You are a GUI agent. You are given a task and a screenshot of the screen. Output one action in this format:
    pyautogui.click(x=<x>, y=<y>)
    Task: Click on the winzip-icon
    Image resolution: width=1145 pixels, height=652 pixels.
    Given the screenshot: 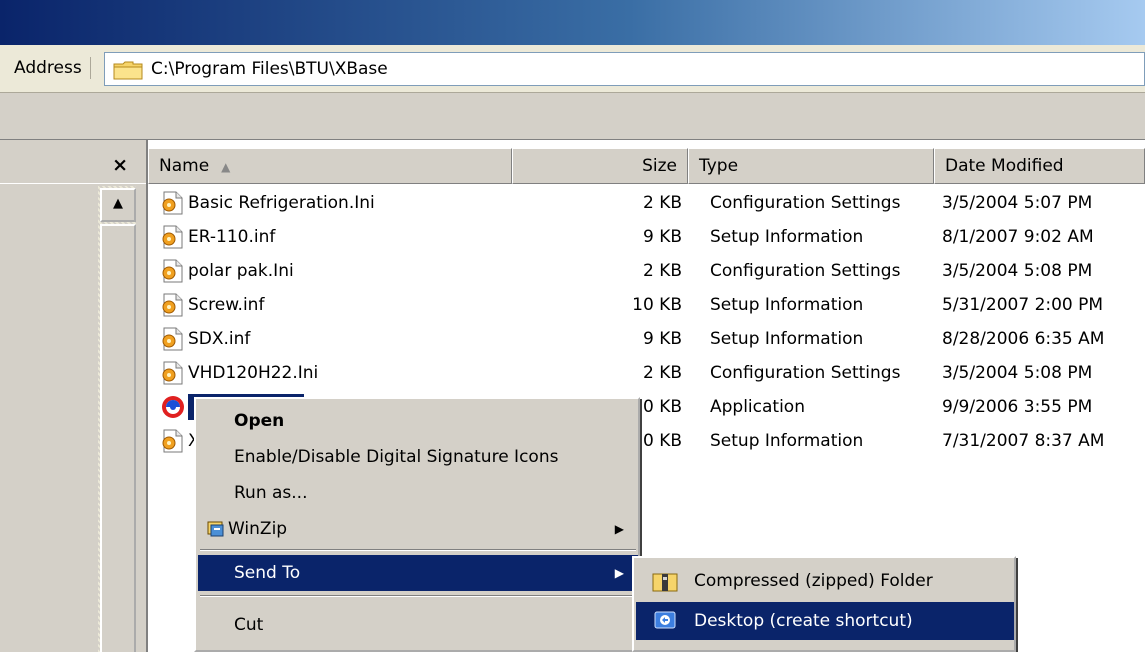 What is the action you would take?
    pyautogui.click(x=215, y=529)
    